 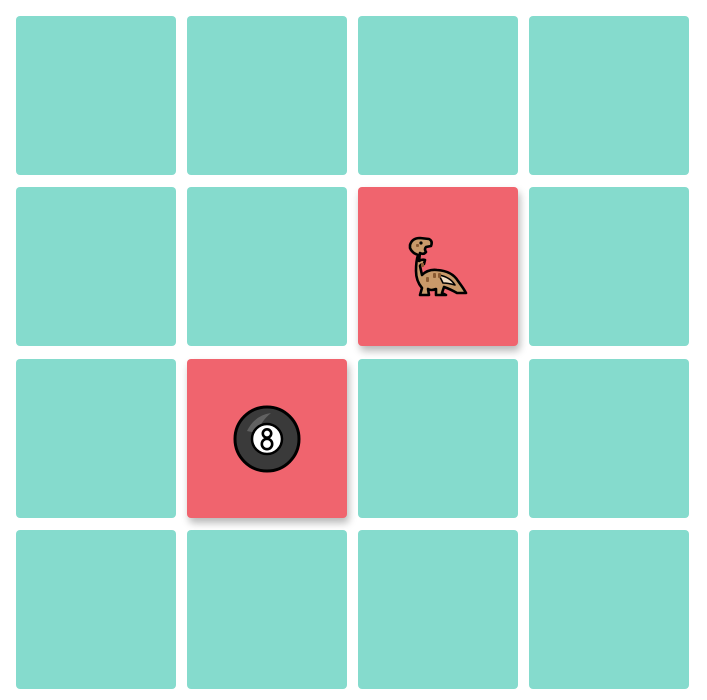 I want to click on eight-ball-icon, so click(x=267, y=439).